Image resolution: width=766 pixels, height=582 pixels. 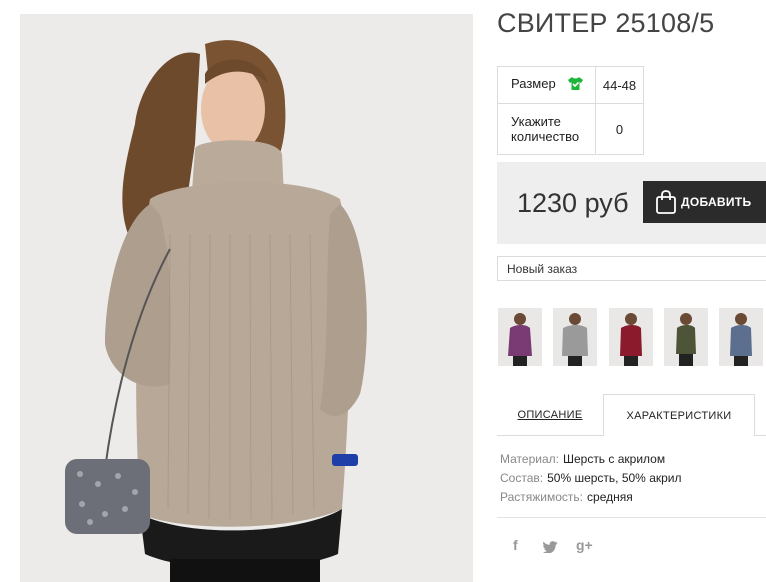 What do you see at coordinates (631, 517) in the screenshot?
I see `specs-divider` at bounding box center [631, 517].